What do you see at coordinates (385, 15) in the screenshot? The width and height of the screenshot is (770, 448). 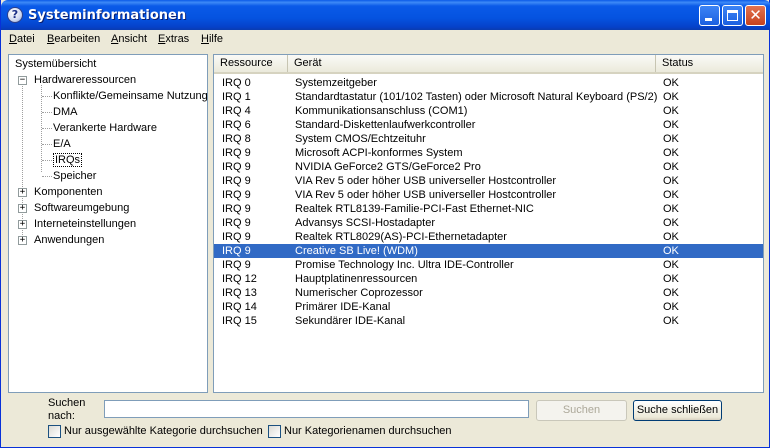 I see `title-bar: ? Systeminformationen ✕` at bounding box center [385, 15].